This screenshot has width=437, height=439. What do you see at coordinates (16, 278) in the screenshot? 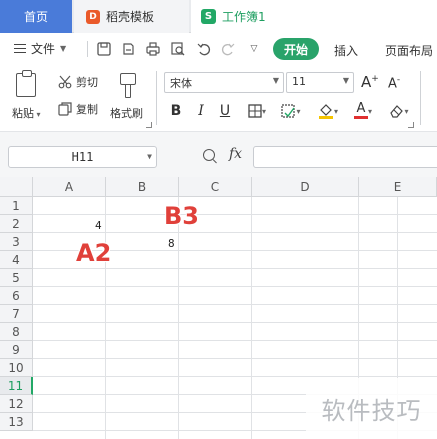
I see `row-header: 5` at bounding box center [16, 278].